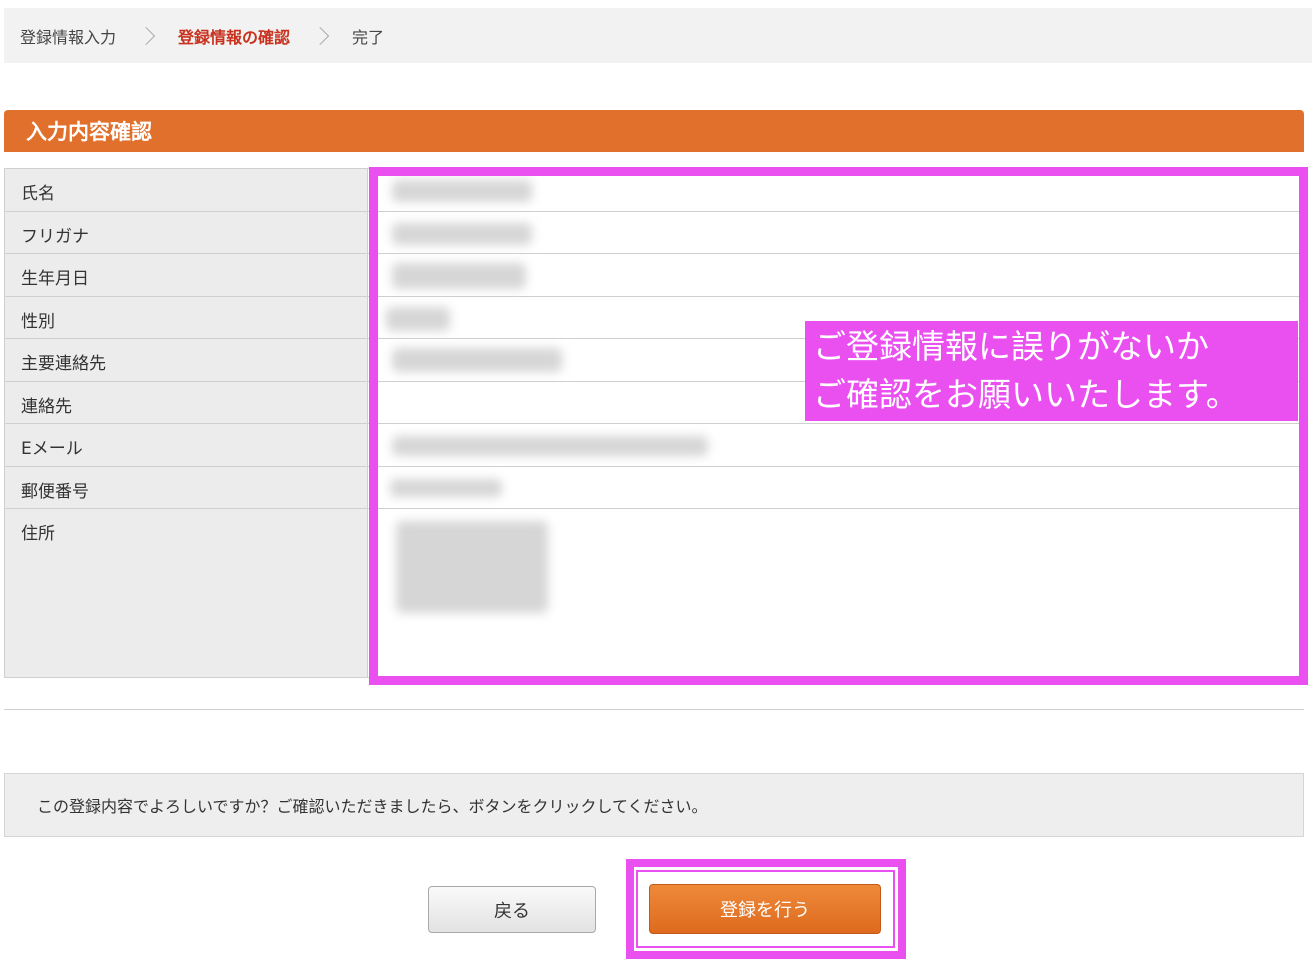 This screenshot has height=968, width=1314. What do you see at coordinates (234, 37) in the screenshot?
I see `breadcrumb-step-confirm: 登録情報の確認` at bounding box center [234, 37].